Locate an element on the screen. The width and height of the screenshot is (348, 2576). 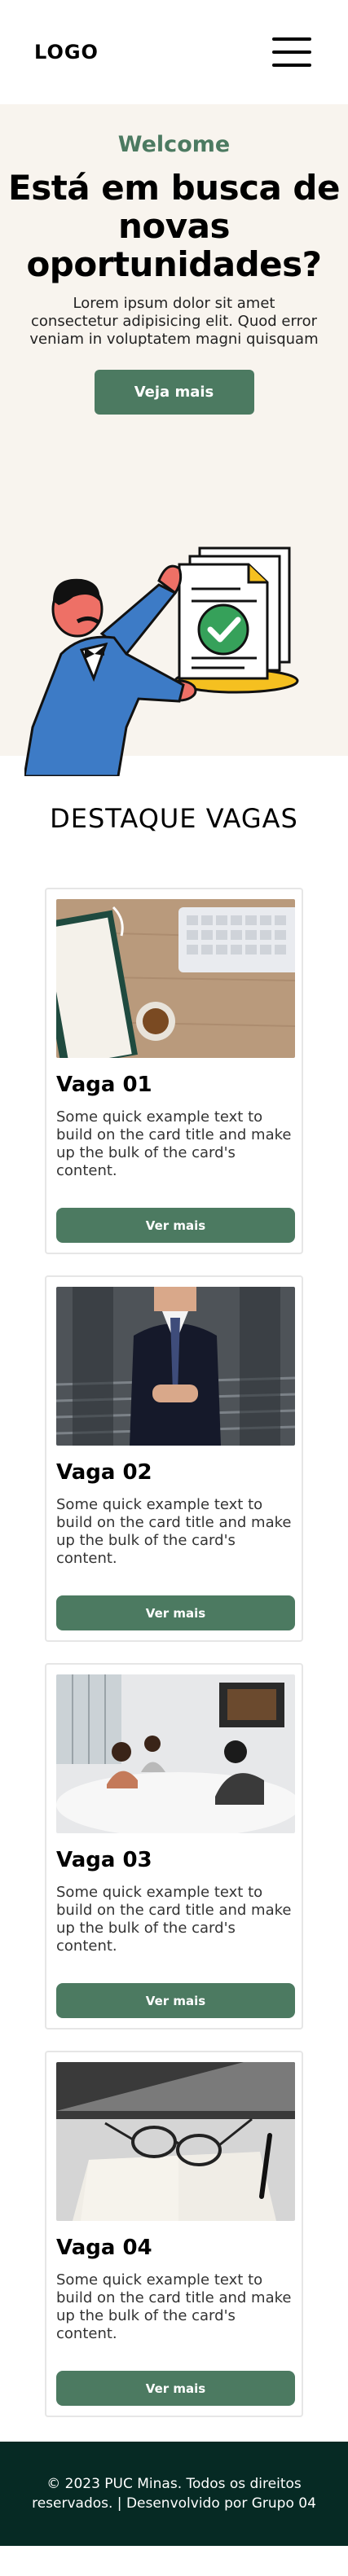
card-title: Vaga 04 is located at coordinates (104, 2248).